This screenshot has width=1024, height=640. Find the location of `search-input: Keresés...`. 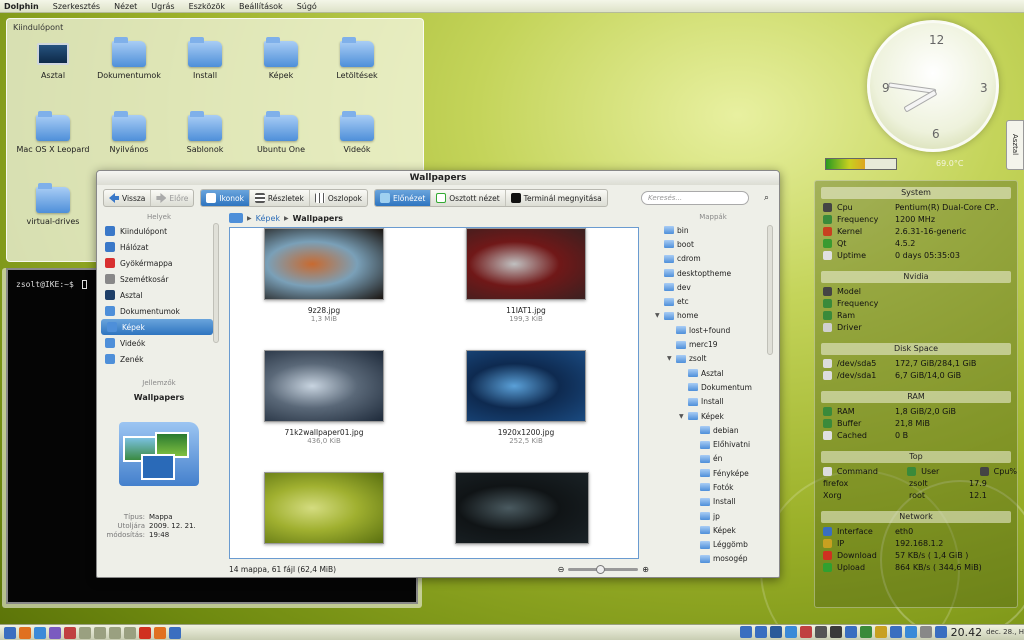

search-input: Keresés... is located at coordinates (695, 198).